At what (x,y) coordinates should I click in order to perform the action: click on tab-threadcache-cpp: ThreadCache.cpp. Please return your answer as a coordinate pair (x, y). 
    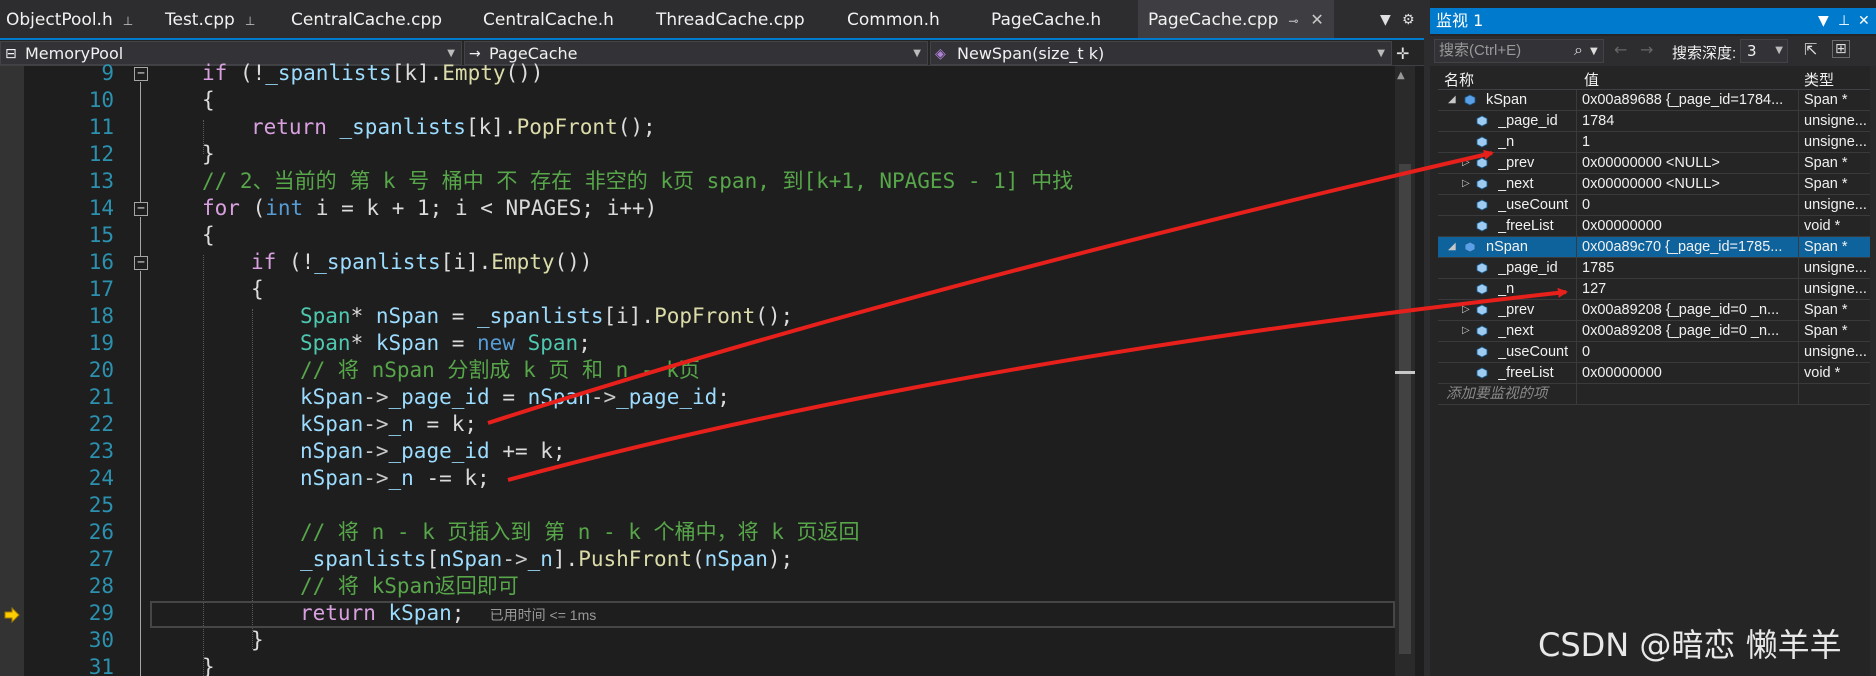
    Looking at the image, I should click on (730, 20).